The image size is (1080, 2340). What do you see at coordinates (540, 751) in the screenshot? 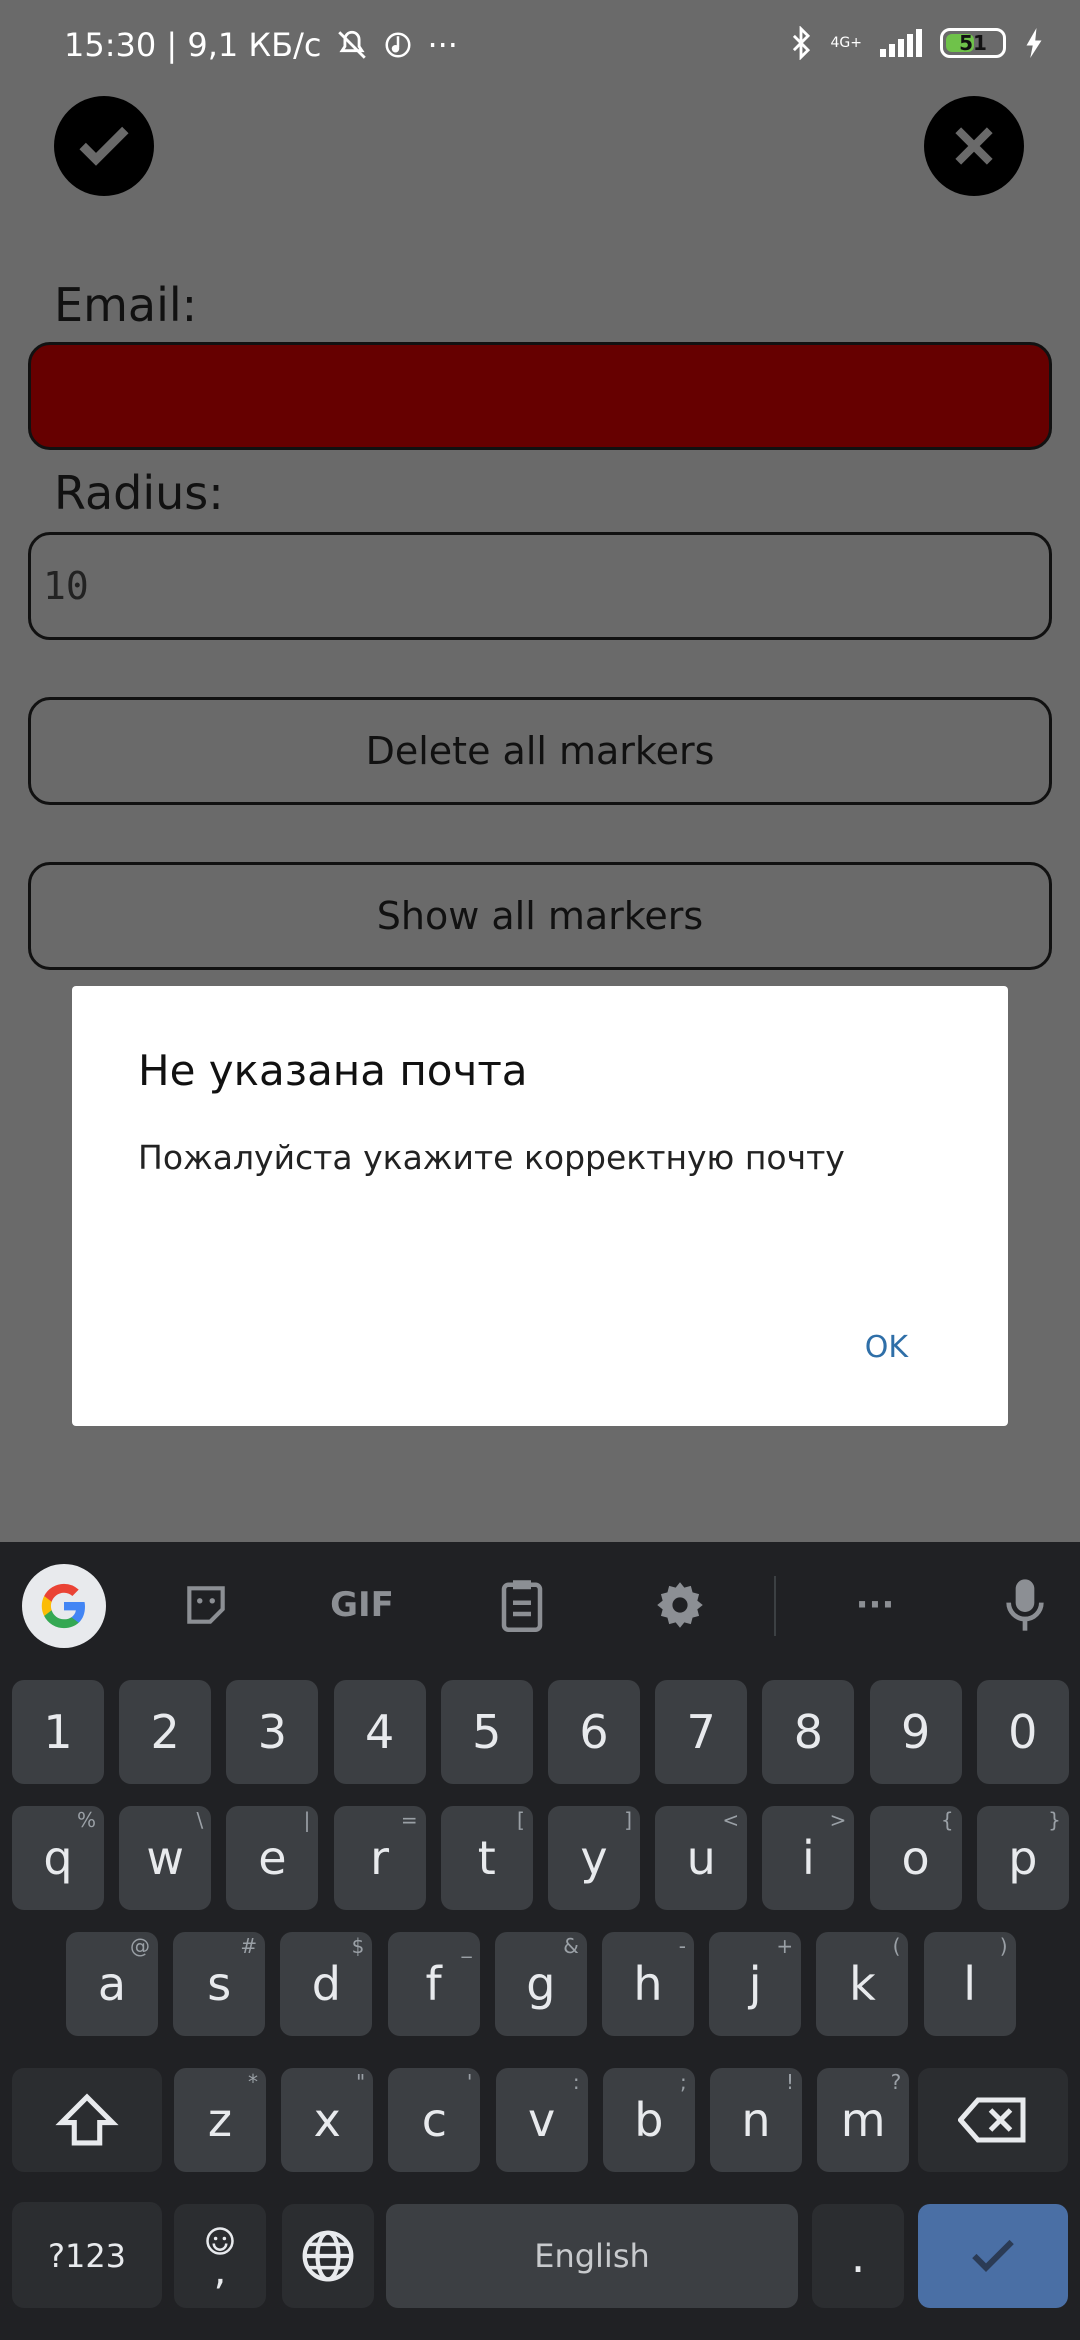
I see `delete-all-markers-button: Delete all markers` at bounding box center [540, 751].